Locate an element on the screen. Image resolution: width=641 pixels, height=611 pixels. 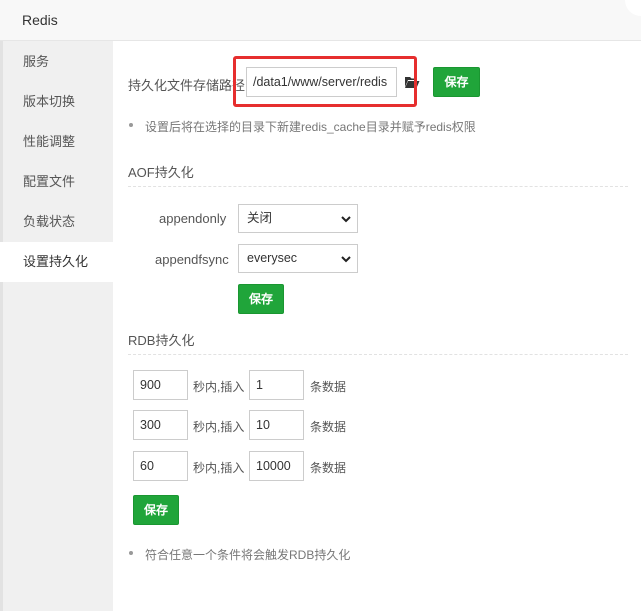
rdb-divider is located at coordinates (378, 354).